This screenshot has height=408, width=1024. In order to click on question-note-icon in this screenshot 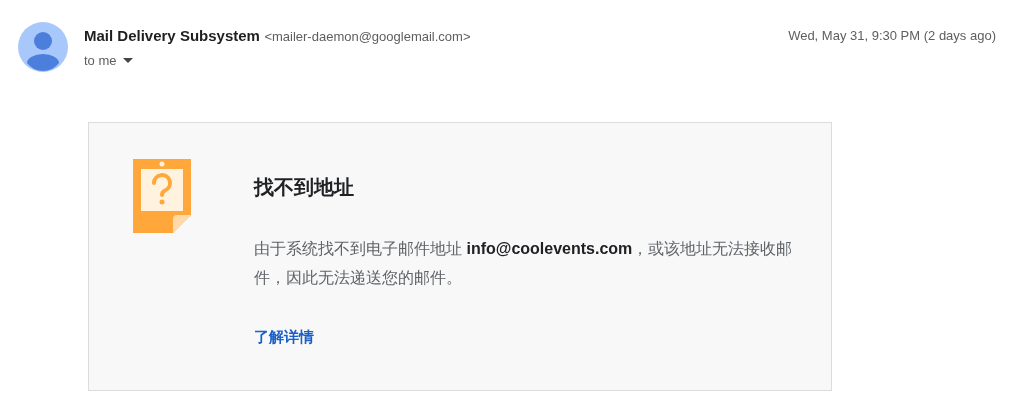, I will do `click(162, 196)`.